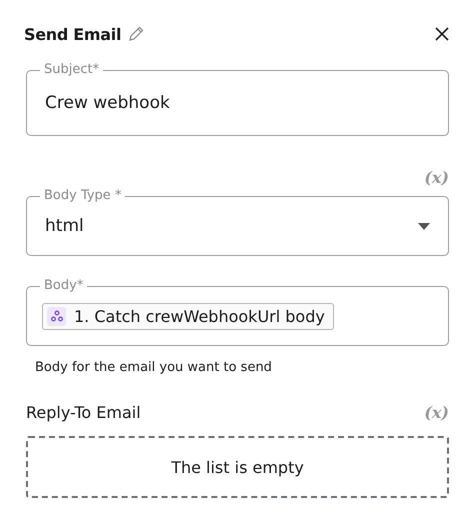 The width and height of the screenshot is (461, 518). I want to click on empty-list: The list is empty, so click(237, 467).